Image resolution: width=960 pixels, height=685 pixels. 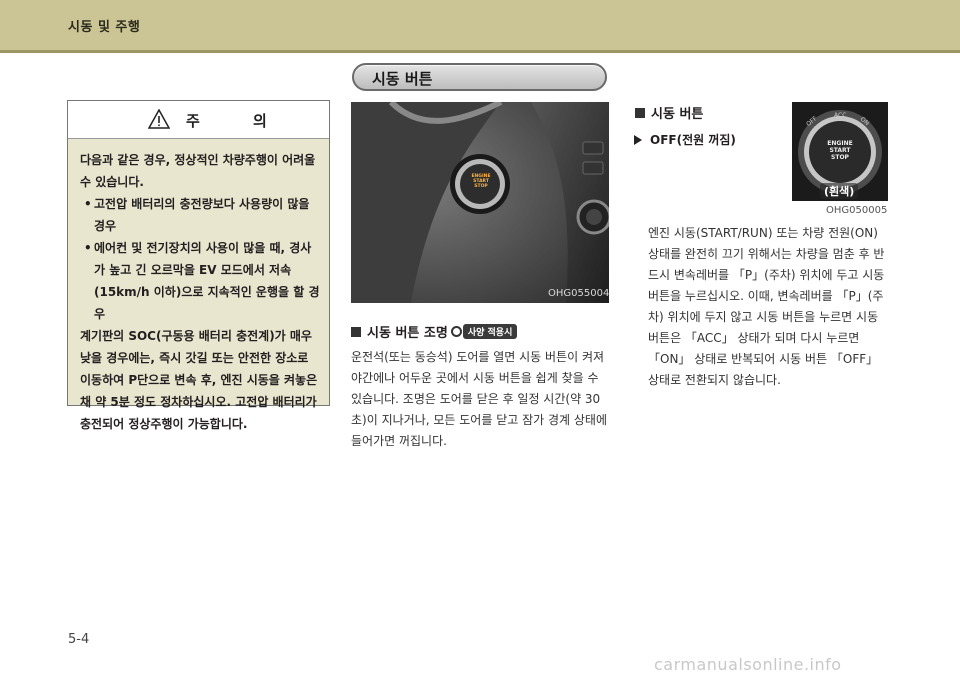 What do you see at coordinates (677, 114) in the screenshot?
I see `start-button-heading-text: 시동 버튼` at bounding box center [677, 114].